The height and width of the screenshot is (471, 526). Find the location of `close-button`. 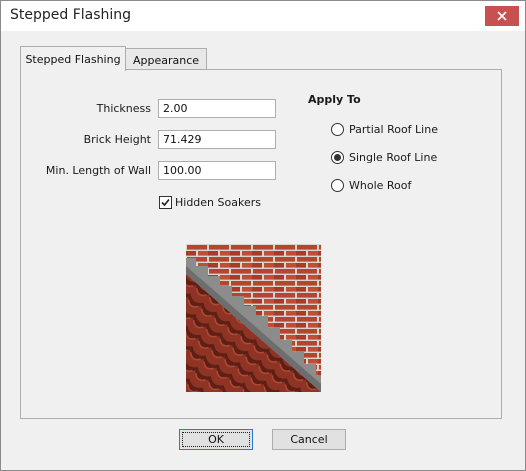

close-button is located at coordinates (502, 16).